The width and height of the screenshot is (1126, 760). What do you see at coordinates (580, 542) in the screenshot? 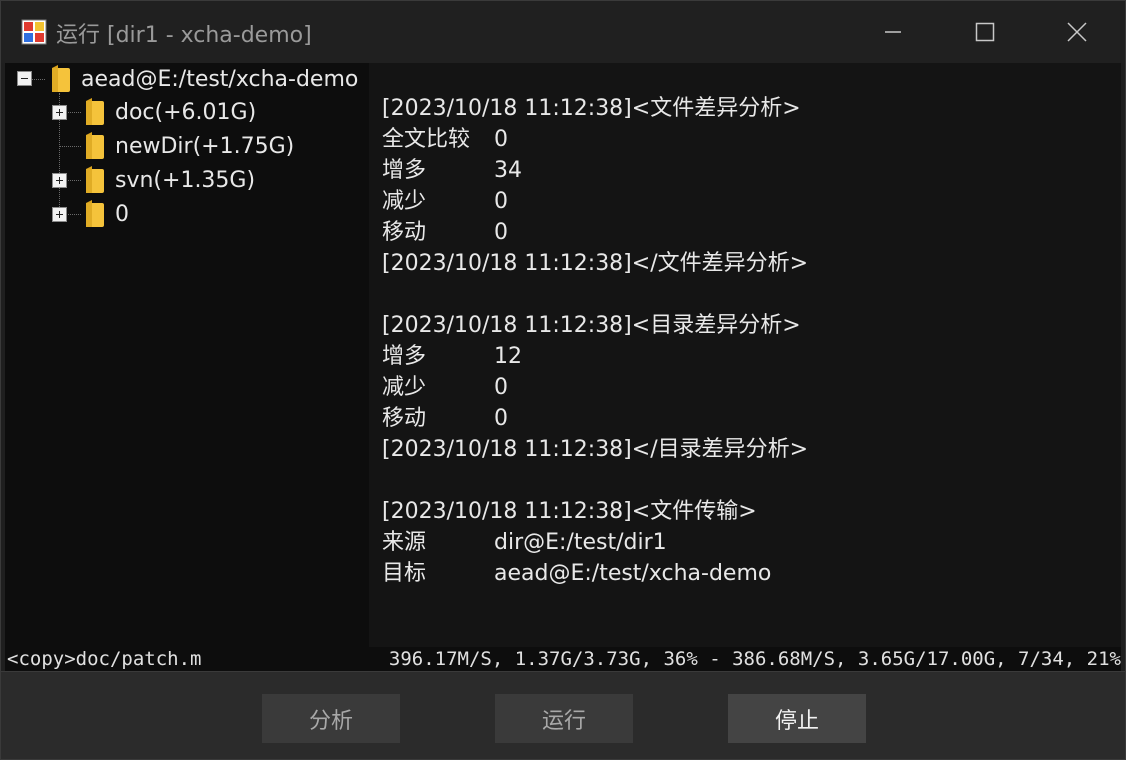
I see `log-value: dir@E:/test/dir1` at bounding box center [580, 542].